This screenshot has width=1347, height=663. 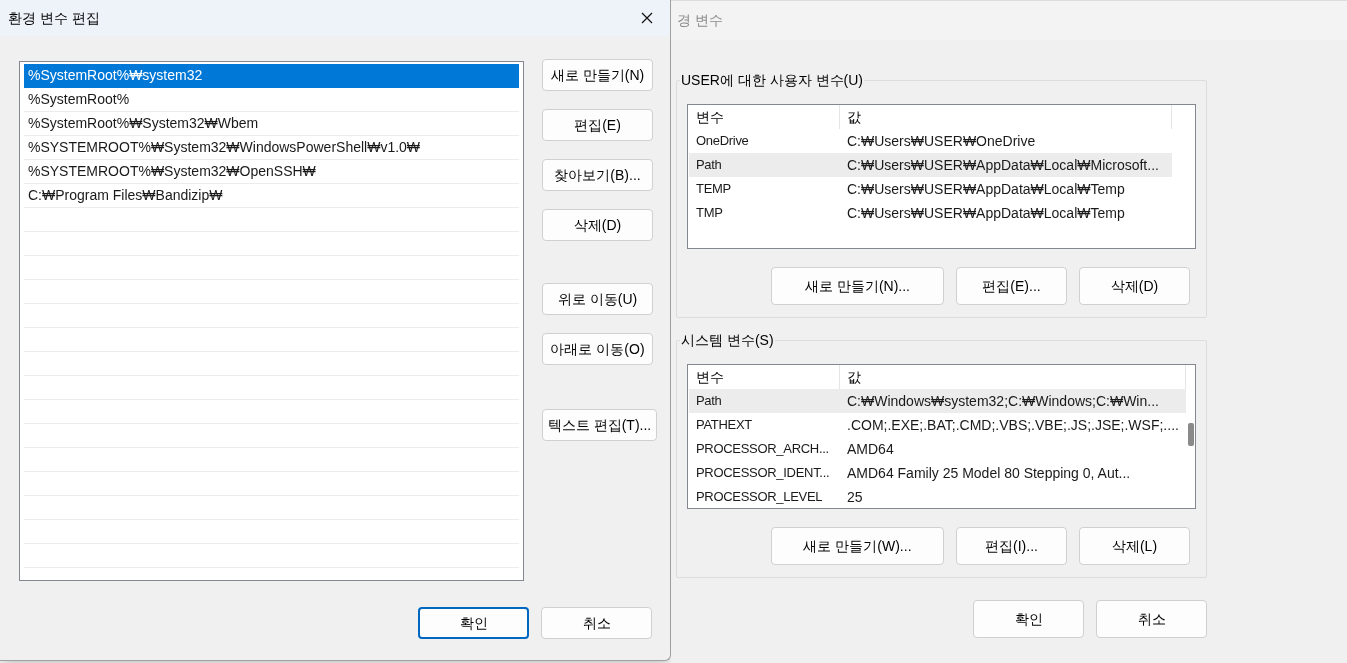 I want to click on path-item: %SystemRoot%, so click(x=271, y=100).